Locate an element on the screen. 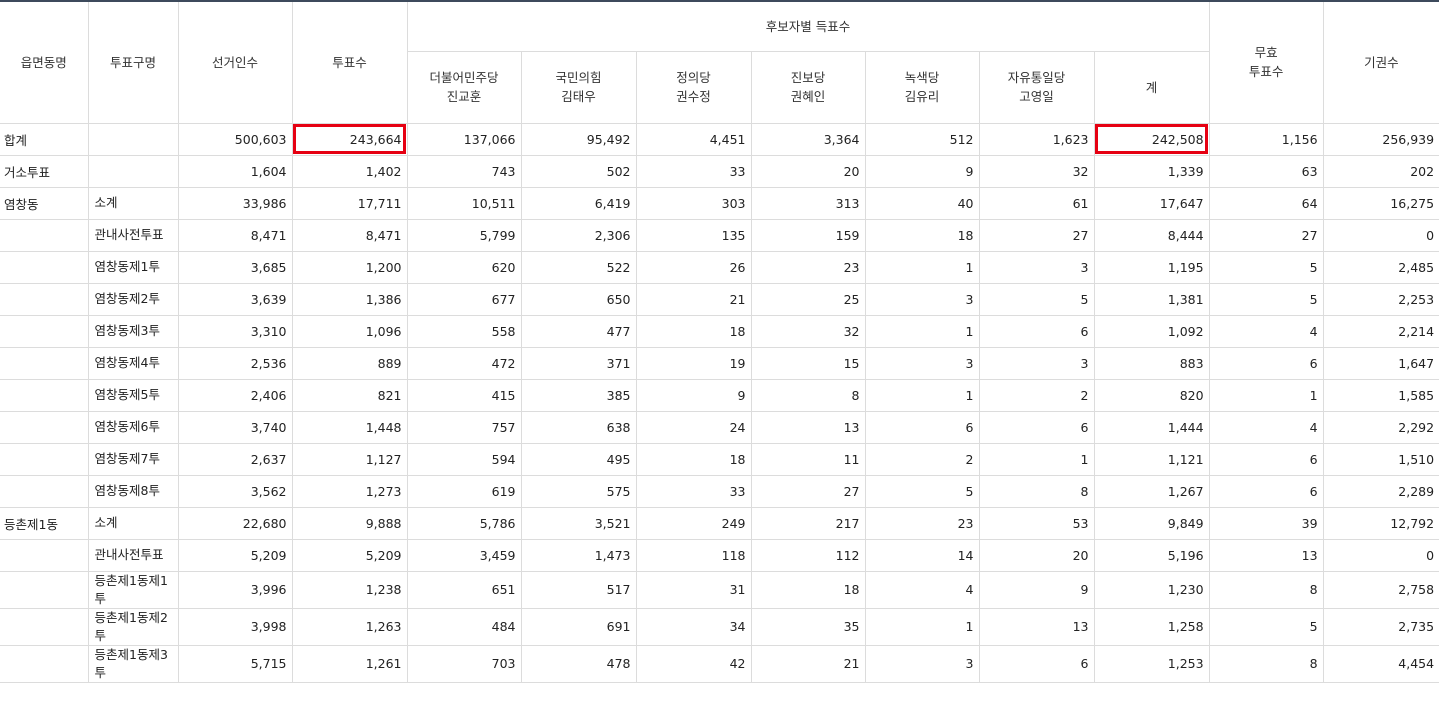 This screenshot has height=725, width=1439. cell-electorate: 500,603 is located at coordinates (235, 139).